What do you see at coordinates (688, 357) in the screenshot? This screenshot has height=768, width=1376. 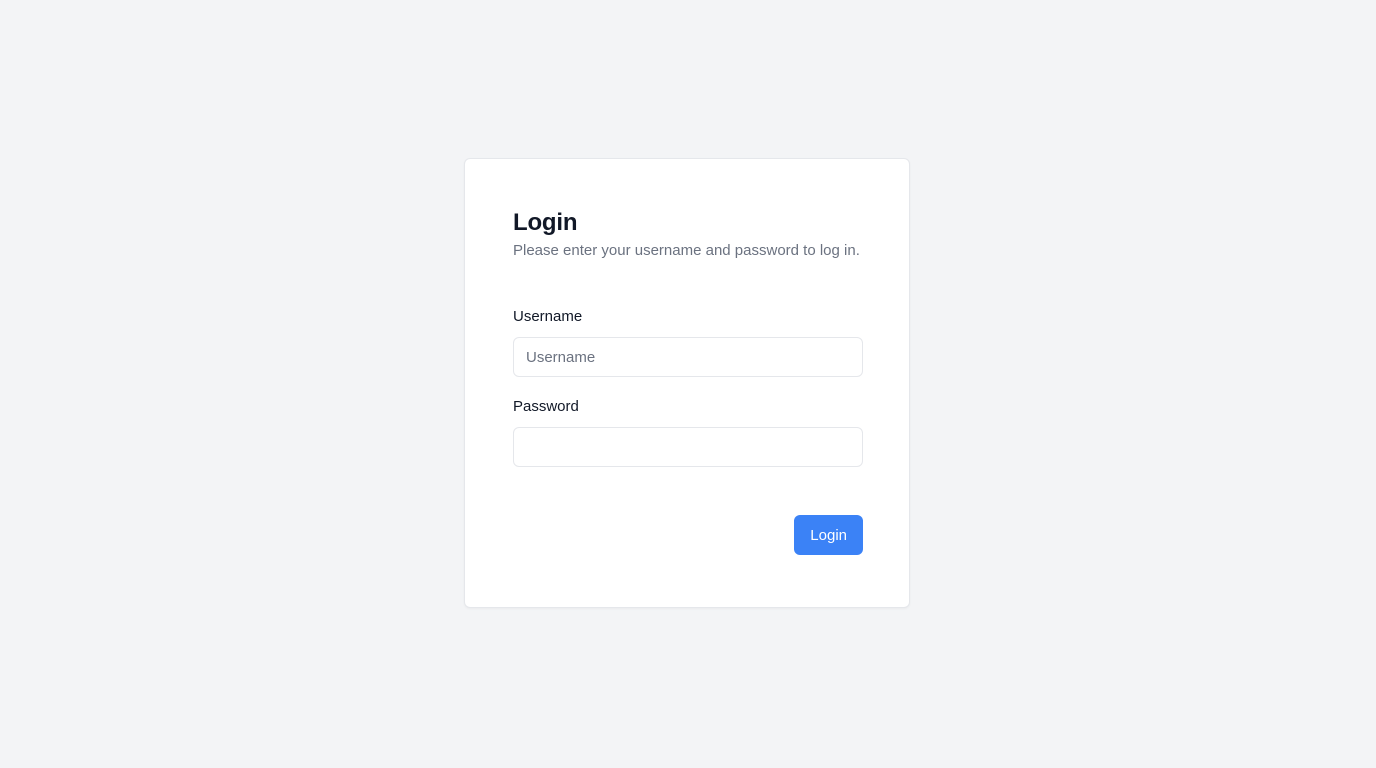 I see `username-input` at bounding box center [688, 357].